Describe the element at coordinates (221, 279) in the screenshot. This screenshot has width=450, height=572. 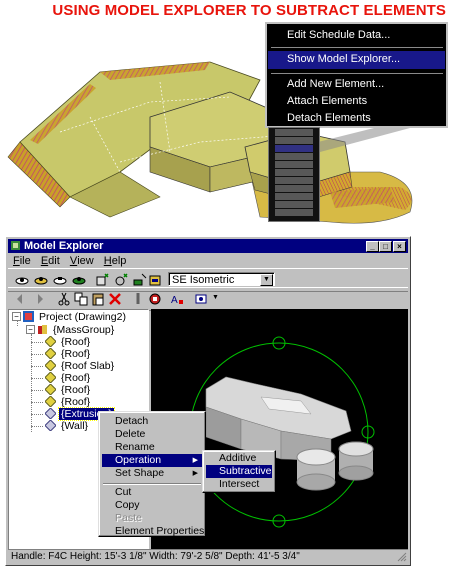
I see `view-preset-select: SE Isometric ▼` at that location.